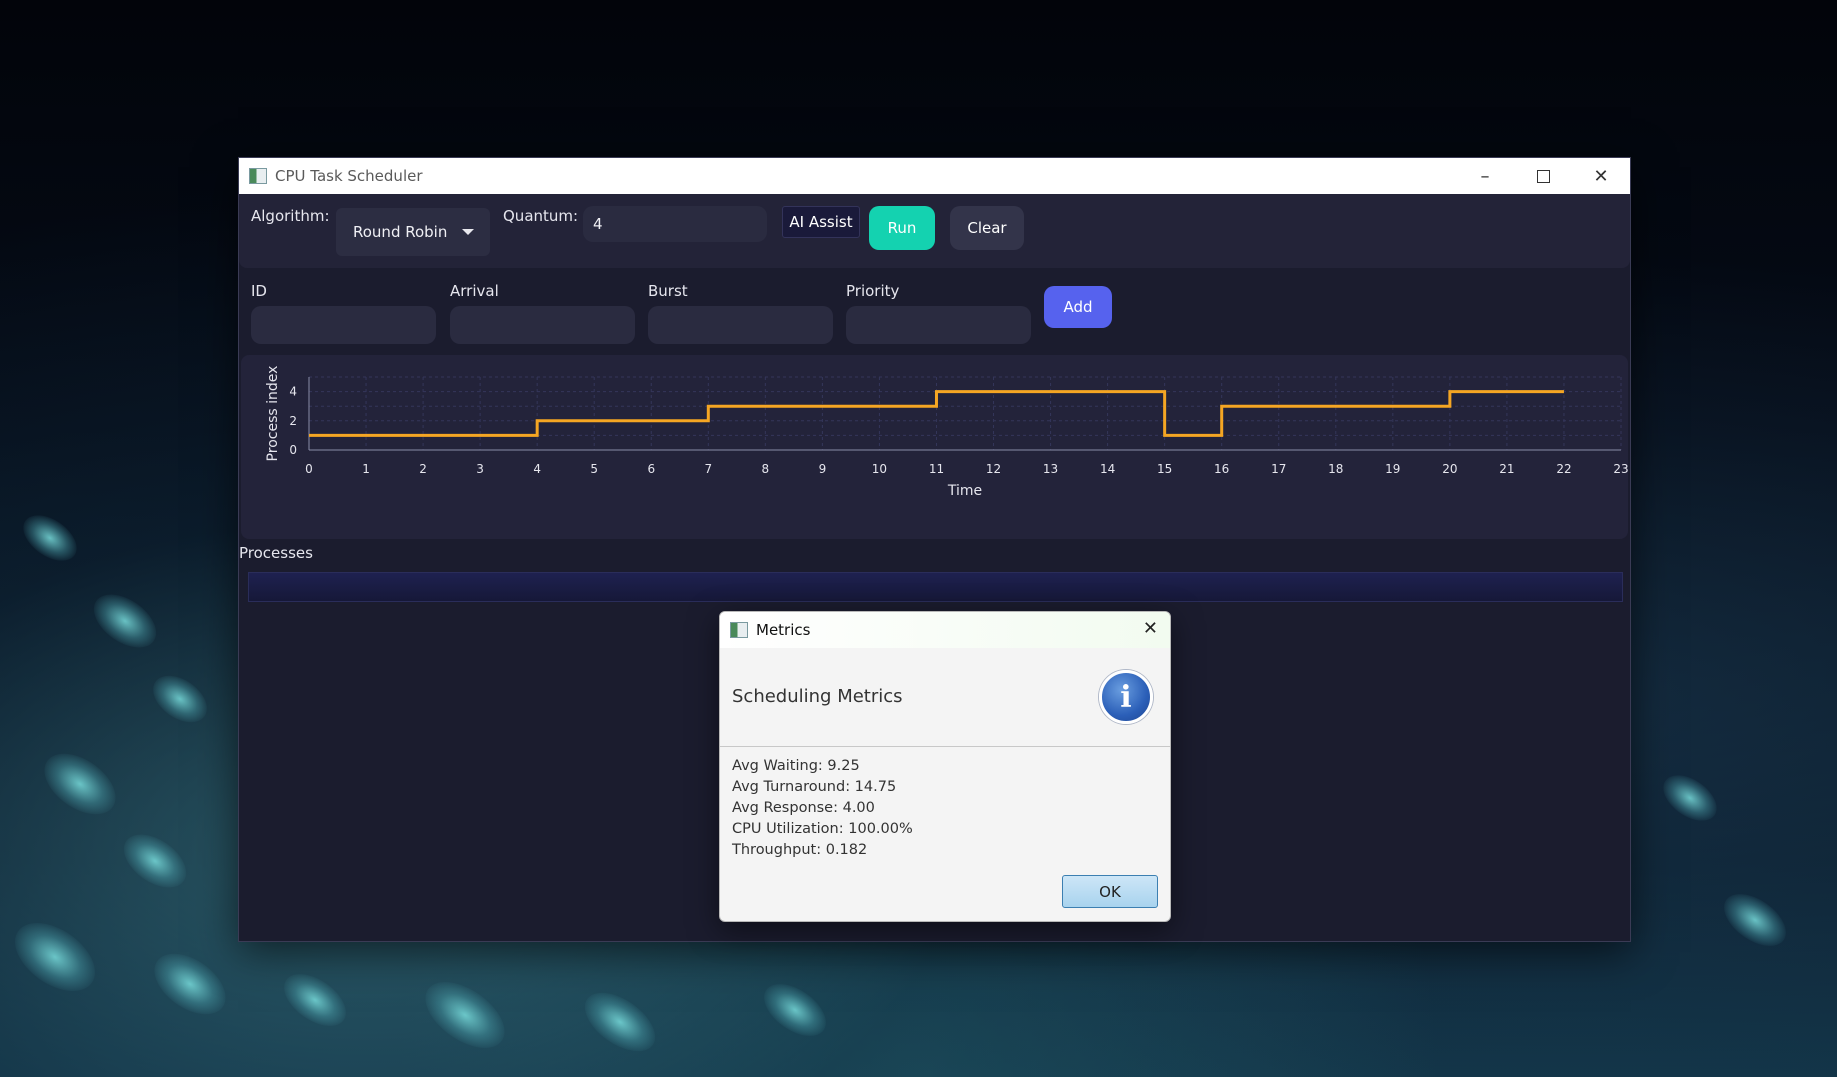  What do you see at coordinates (935, 587) in the screenshot?
I see `processes-table` at bounding box center [935, 587].